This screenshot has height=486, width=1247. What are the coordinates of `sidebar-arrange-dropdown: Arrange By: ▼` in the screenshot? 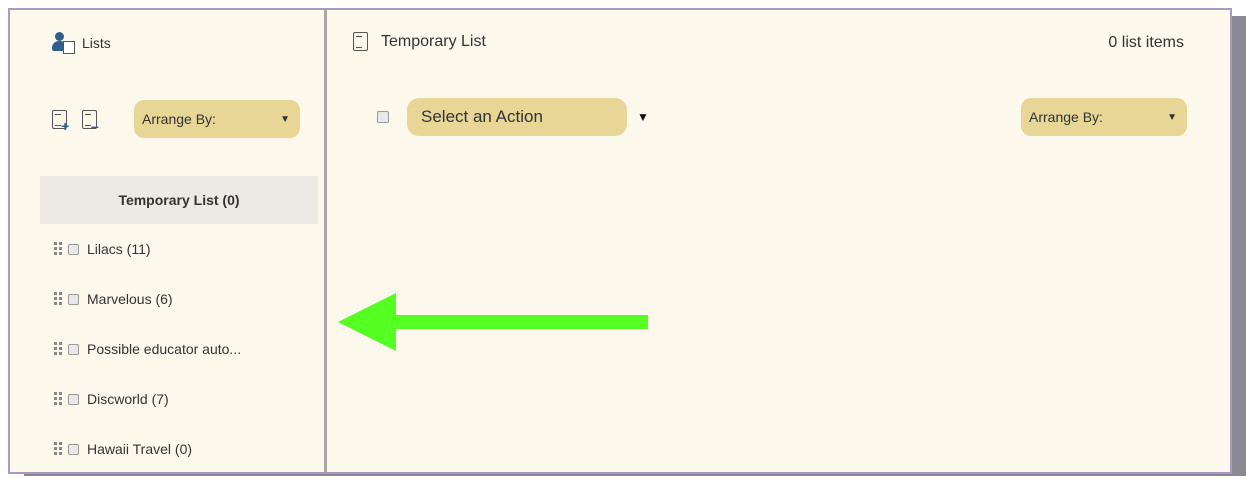 It's located at (217, 119).